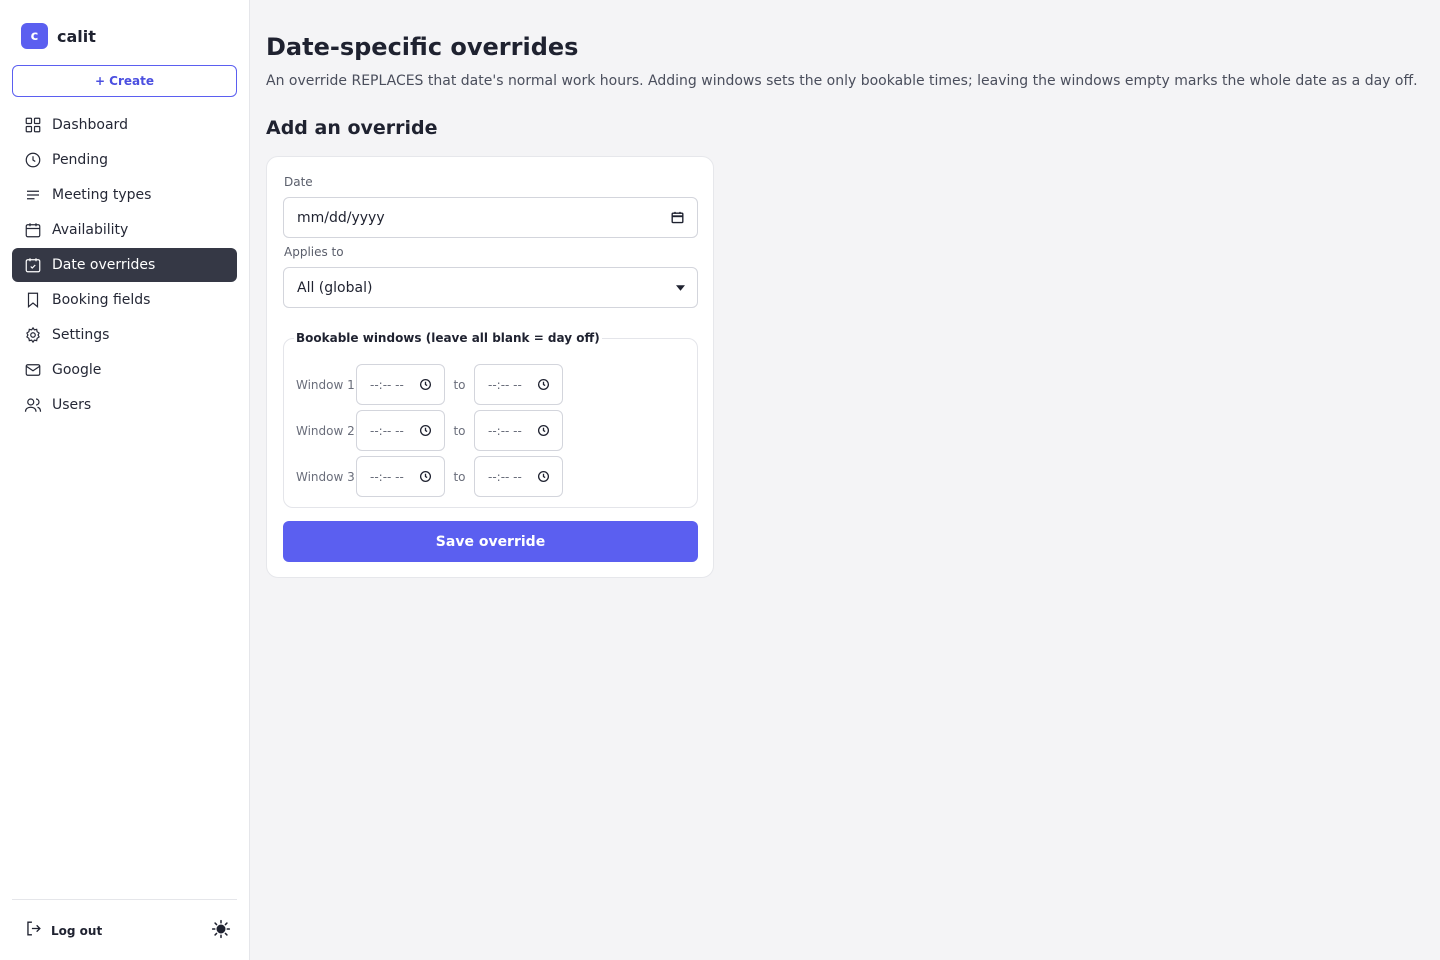  I want to click on window-row-3: Window 3 --:-- -- to --:-- --, so click(429, 476).